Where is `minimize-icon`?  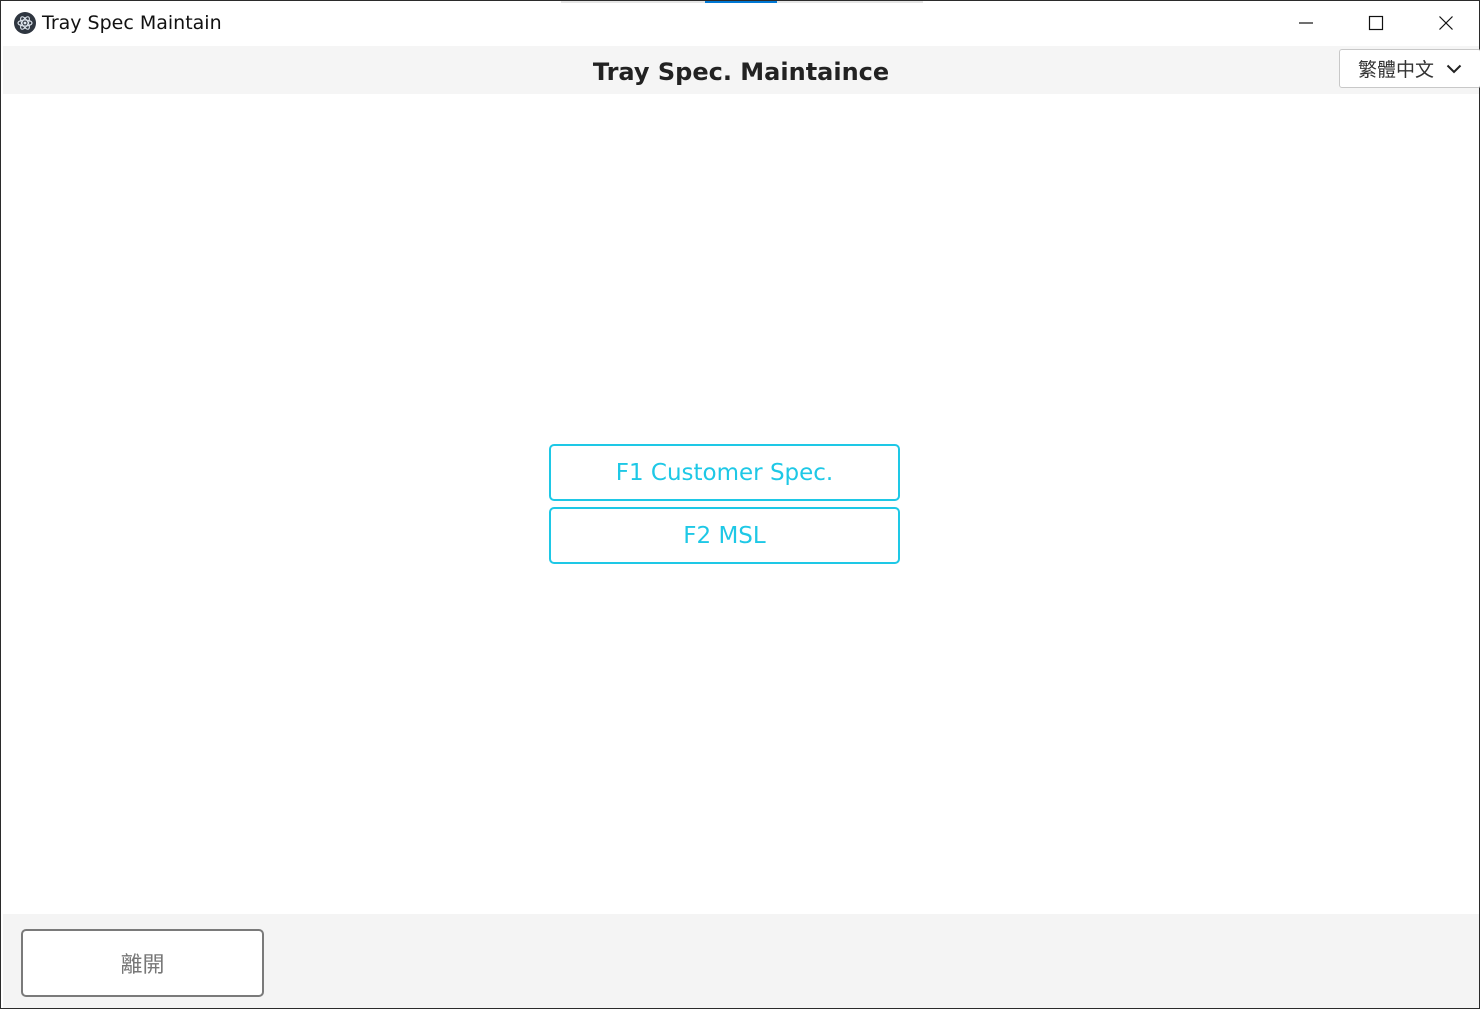 minimize-icon is located at coordinates (1306, 23).